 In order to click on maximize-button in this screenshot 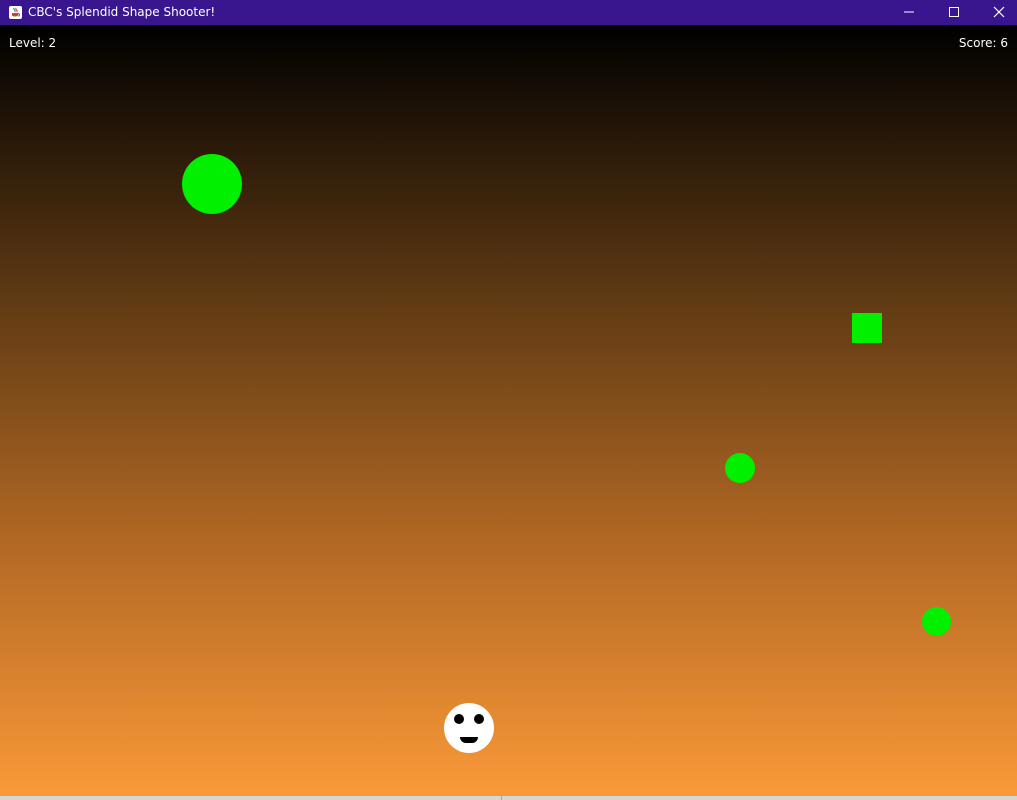, I will do `click(953, 12)`.